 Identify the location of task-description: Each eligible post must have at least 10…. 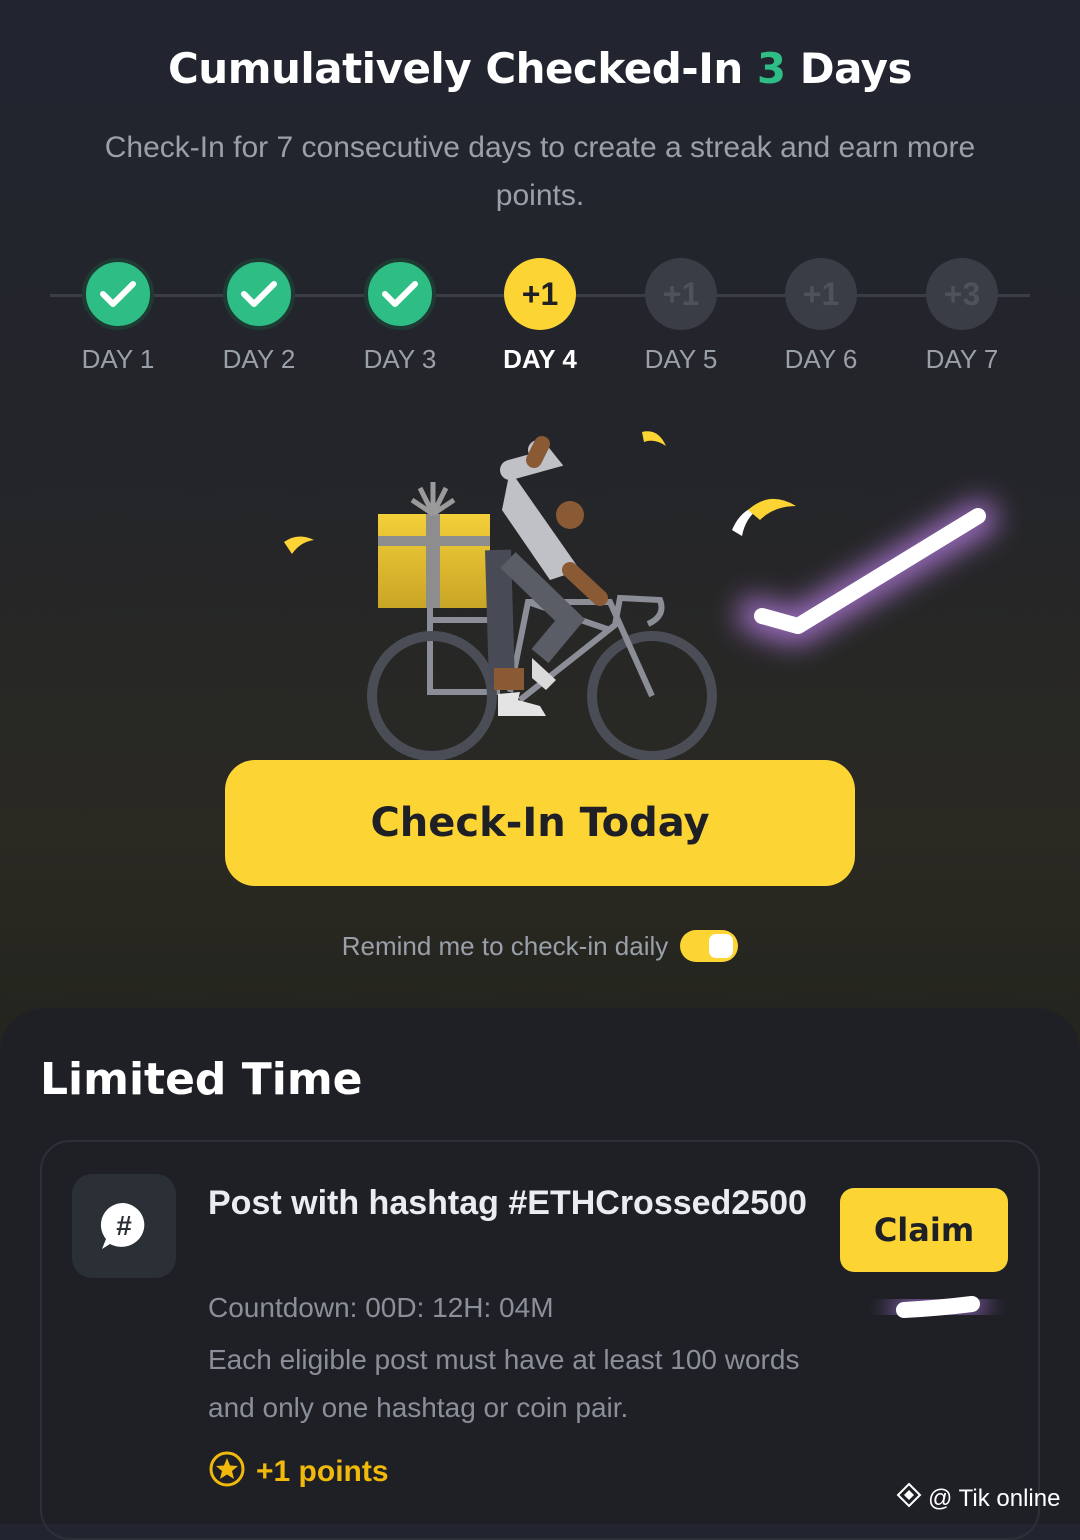
(504, 1383).